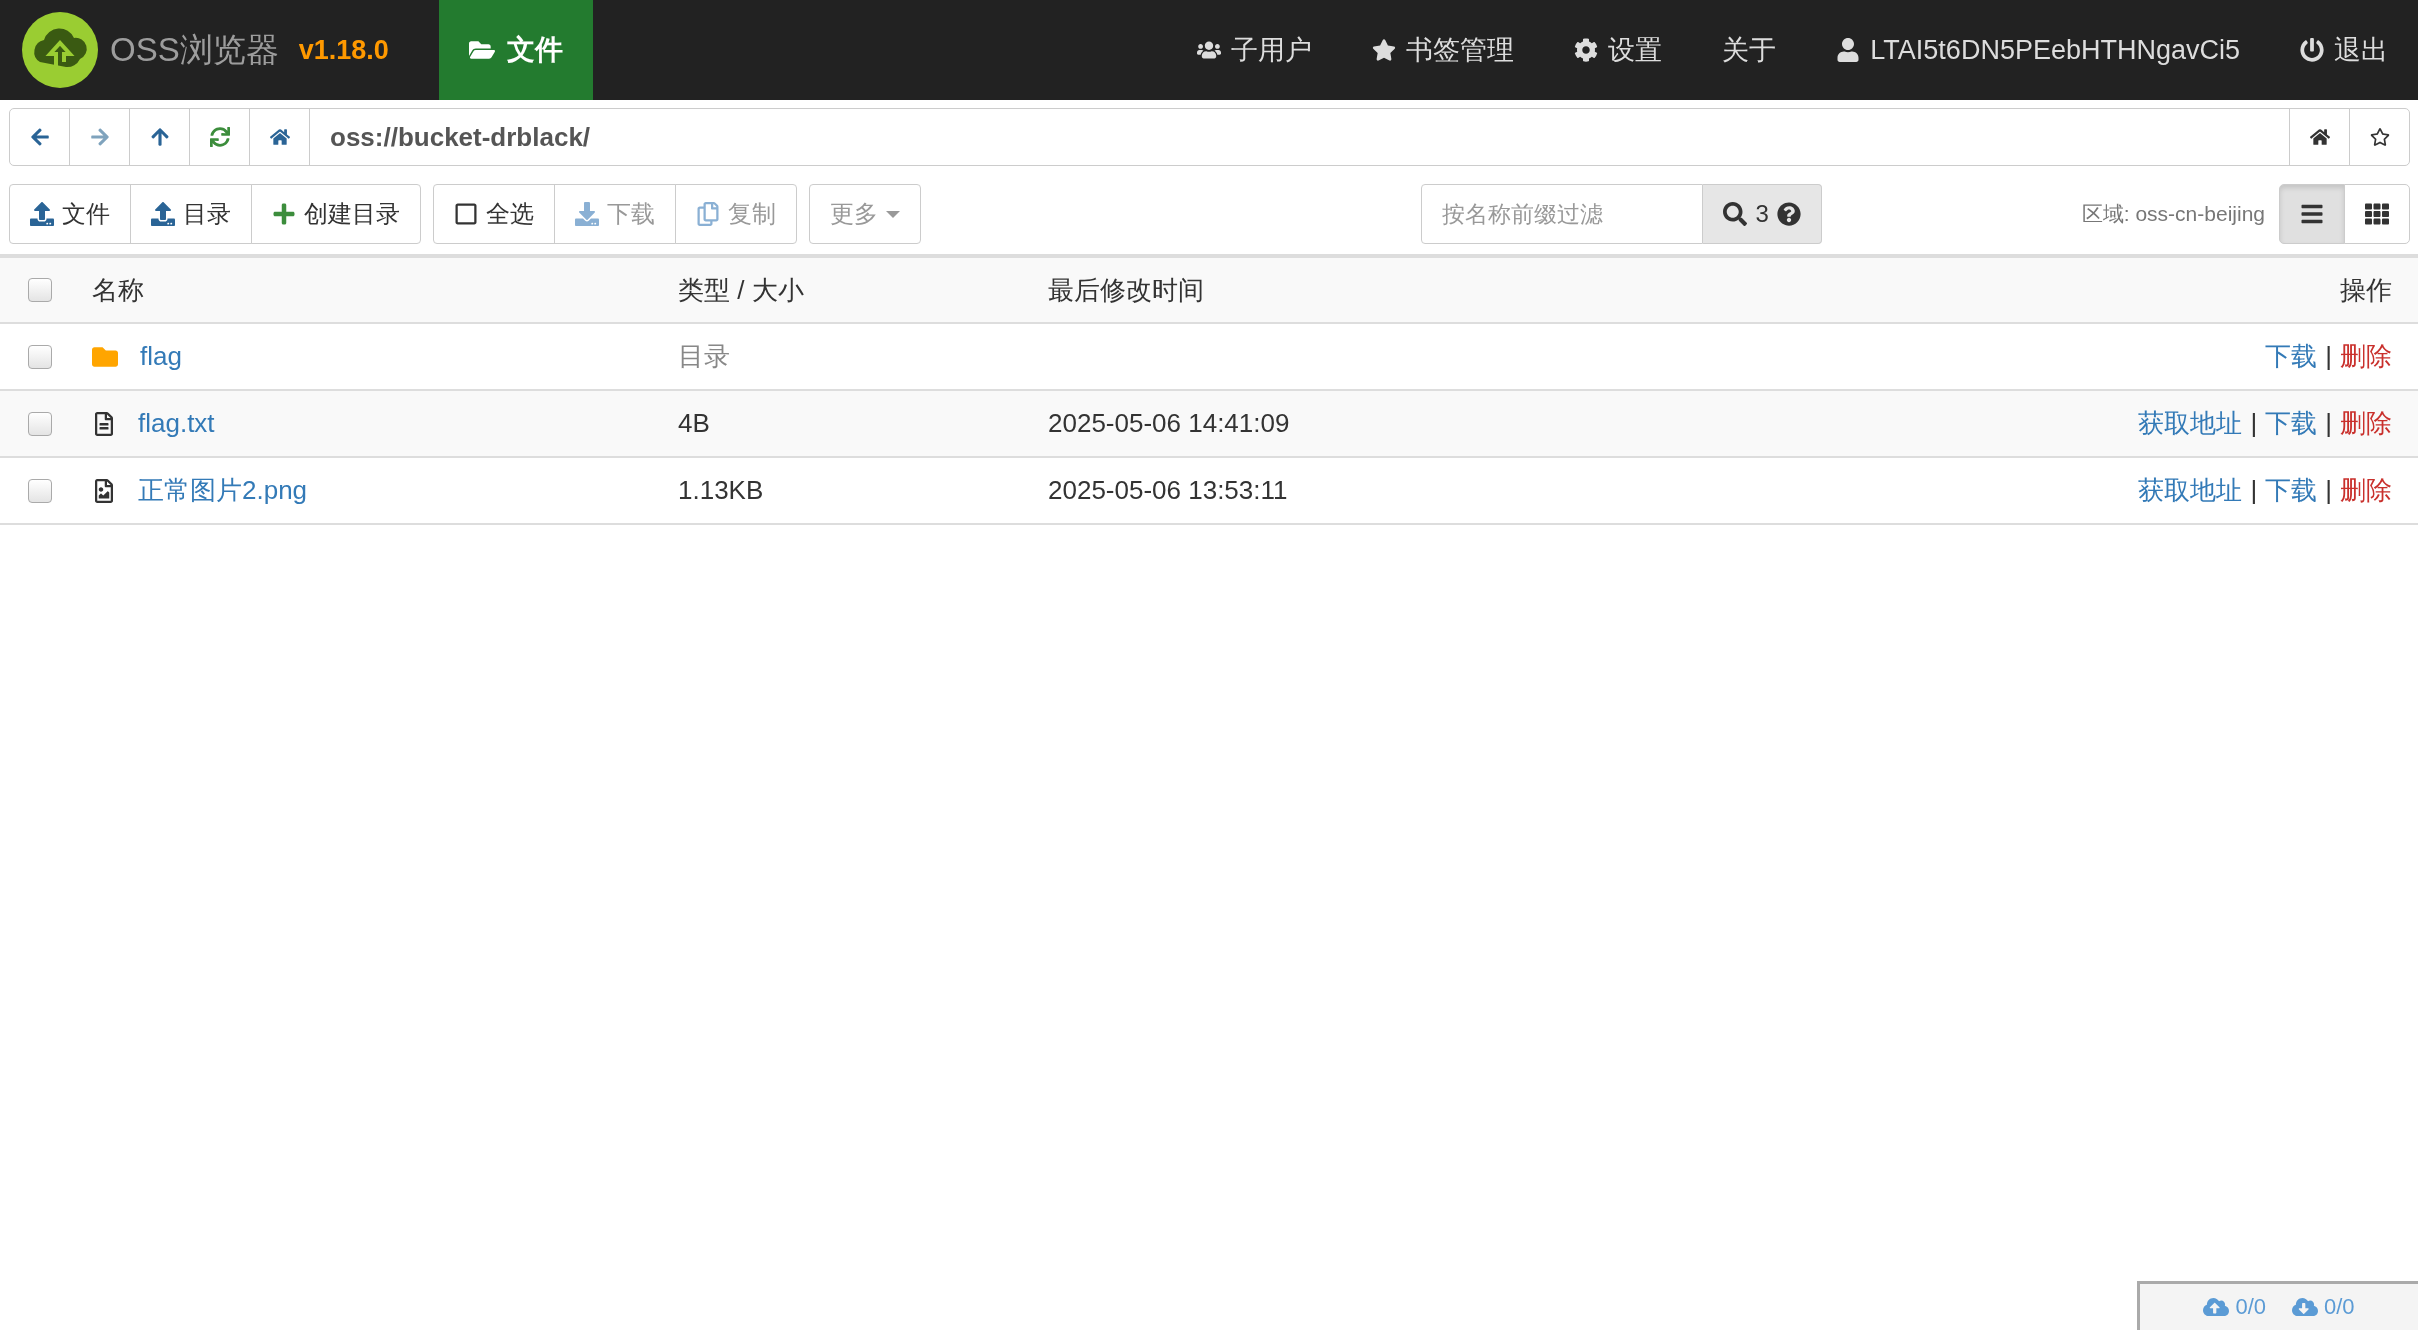 This screenshot has height=1330, width=2418. What do you see at coordinates (343, 50) in the screenshot?
I see `app-version: v1.18.0` at bounding box center [343, 50].